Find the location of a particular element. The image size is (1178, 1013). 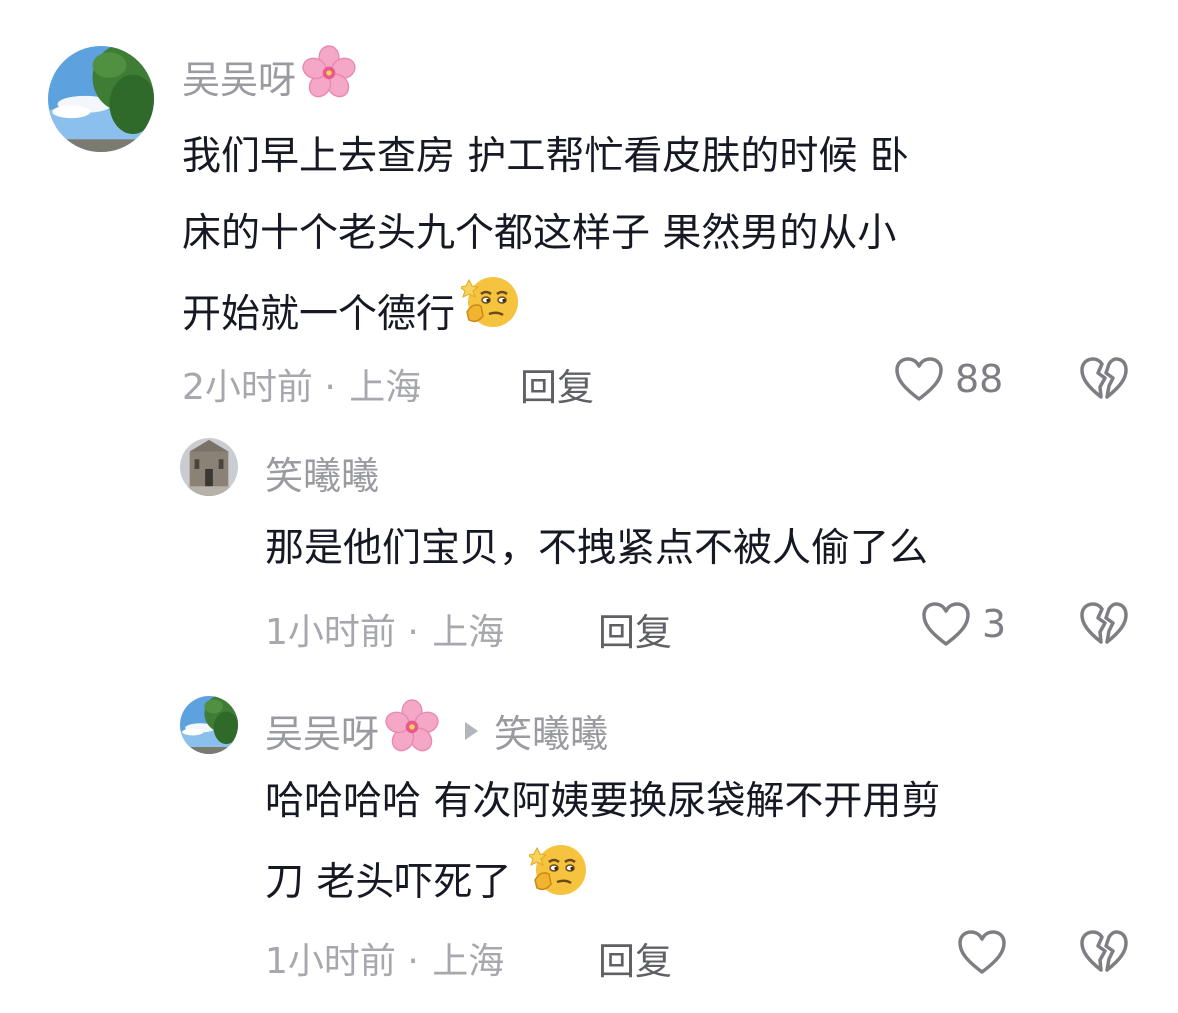

content-line-text: 刀 老头吓死了 is located at coordinates (388, 882).